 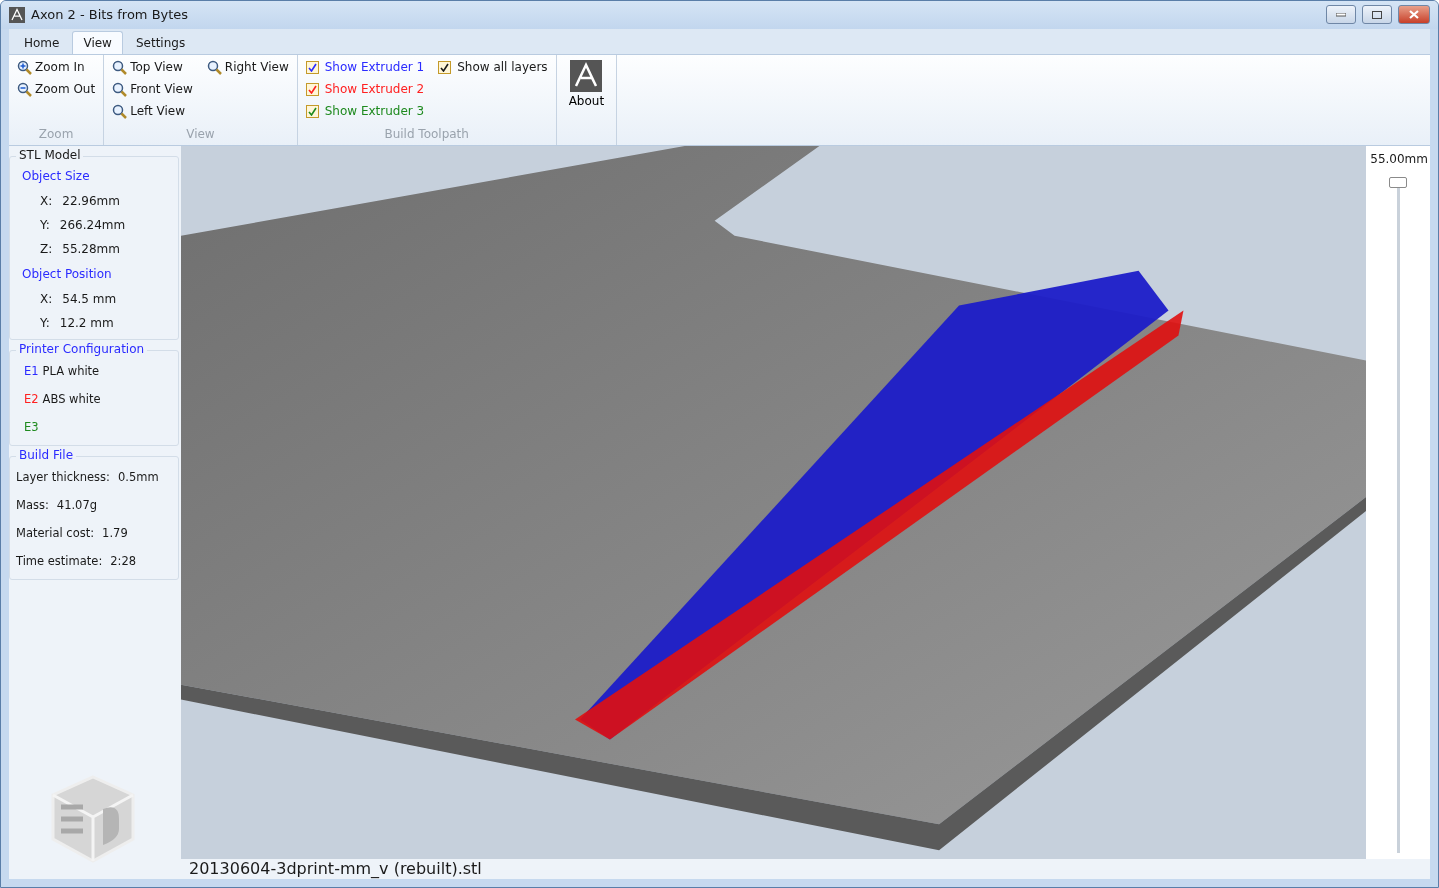 I want to click on minimize-button, so click(x=1341, y=15).